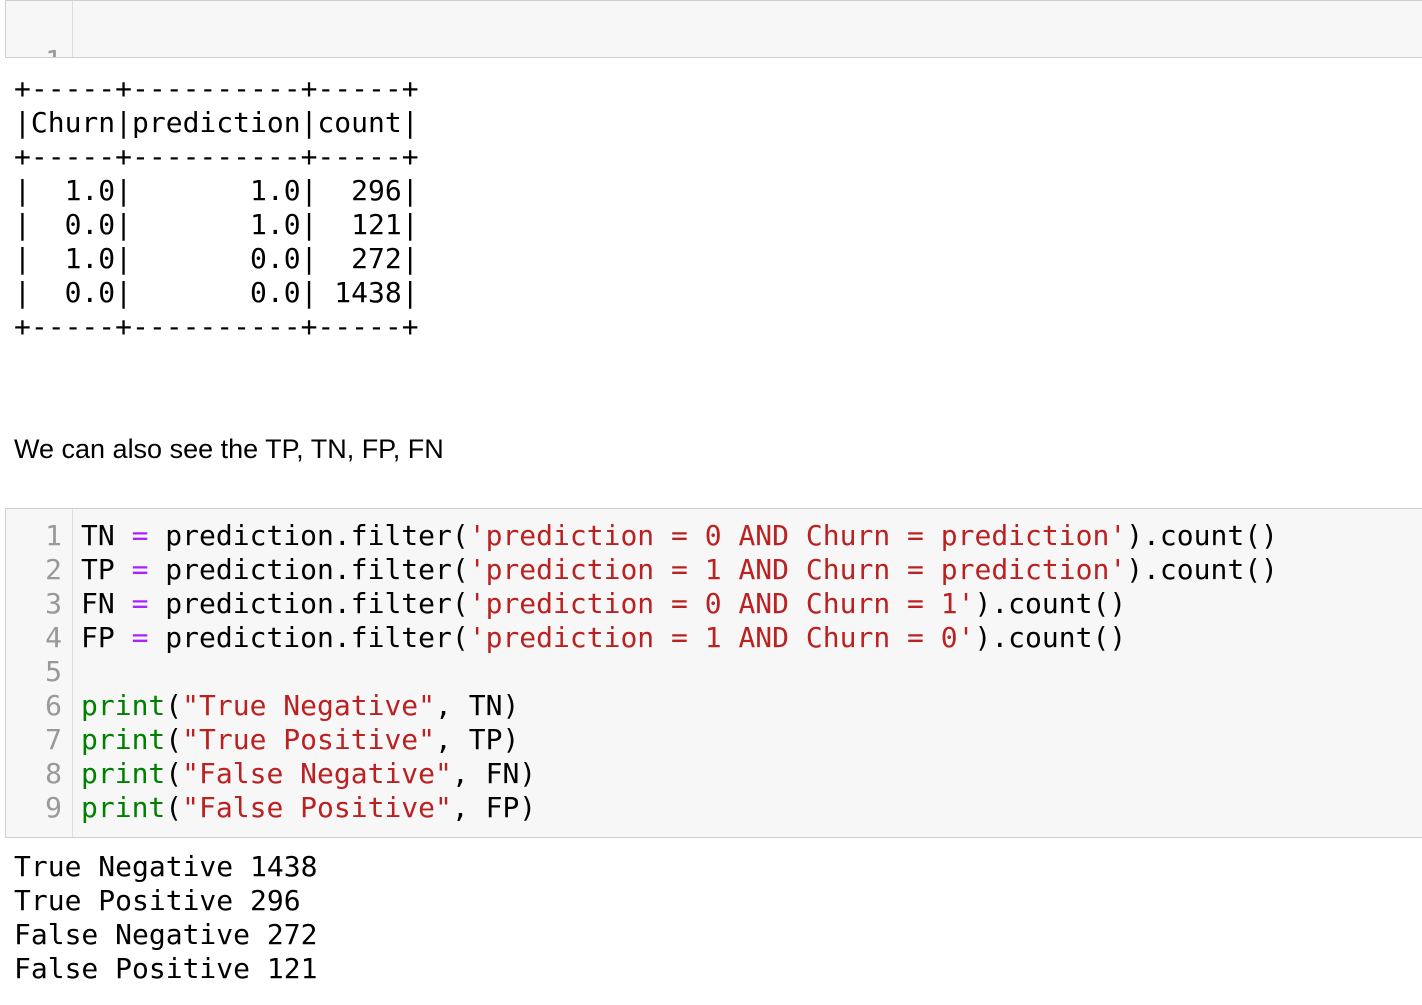  I want to click on string-token: "True Positive", so click(309, 739).